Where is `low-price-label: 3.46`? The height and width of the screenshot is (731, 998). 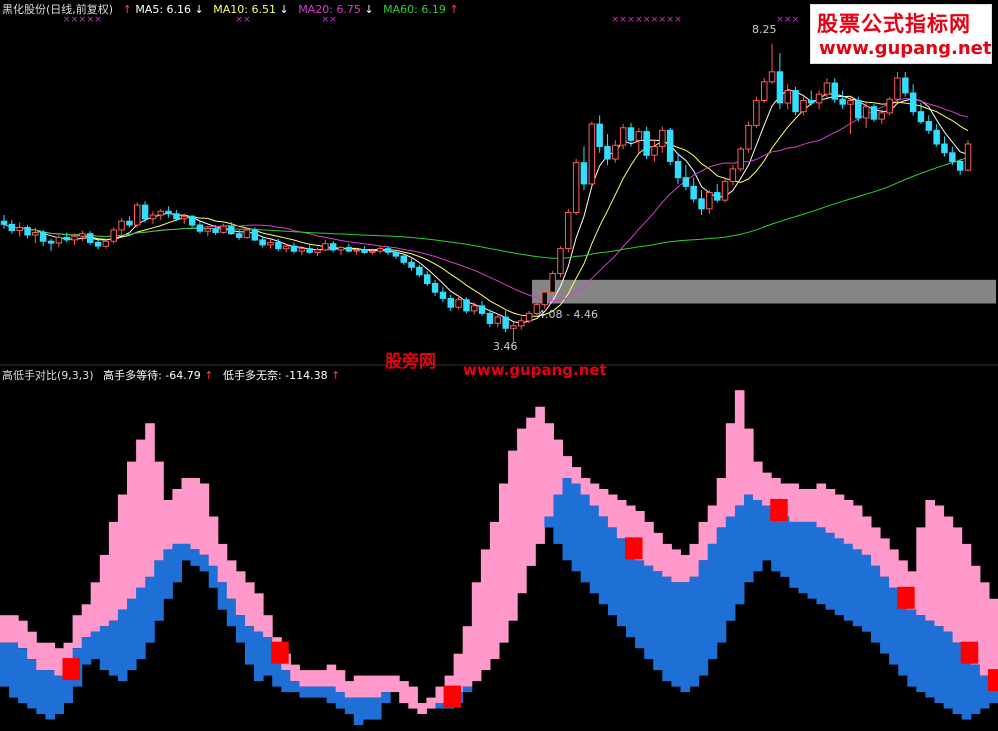 low-price-label: 3.46 is located at coordinates (505, 346).